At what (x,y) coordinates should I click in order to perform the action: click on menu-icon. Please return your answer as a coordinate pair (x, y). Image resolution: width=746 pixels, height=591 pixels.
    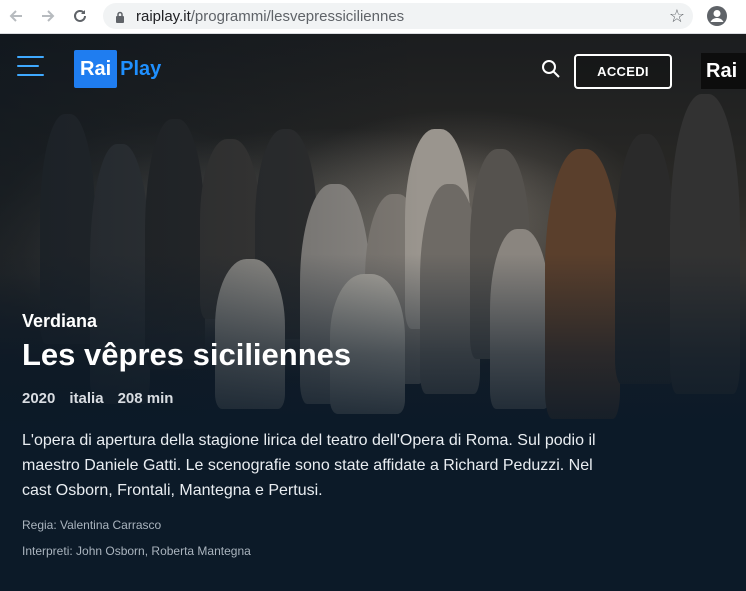
    Looking at the image, I should click on (30, 67).